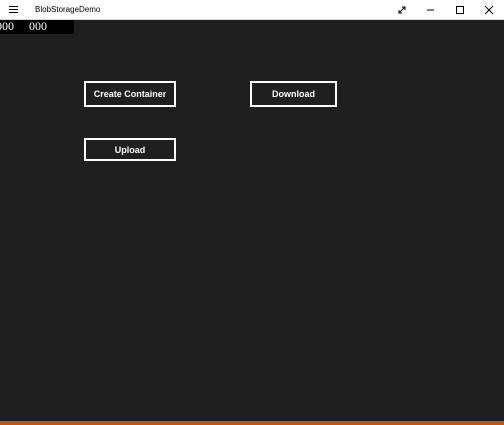 This screenshot has width=504, height=425. What do you see at coordinates (130, 94) in the screenshot?
I see `create-container-button: Create Container` at bounding box center [130, 94].